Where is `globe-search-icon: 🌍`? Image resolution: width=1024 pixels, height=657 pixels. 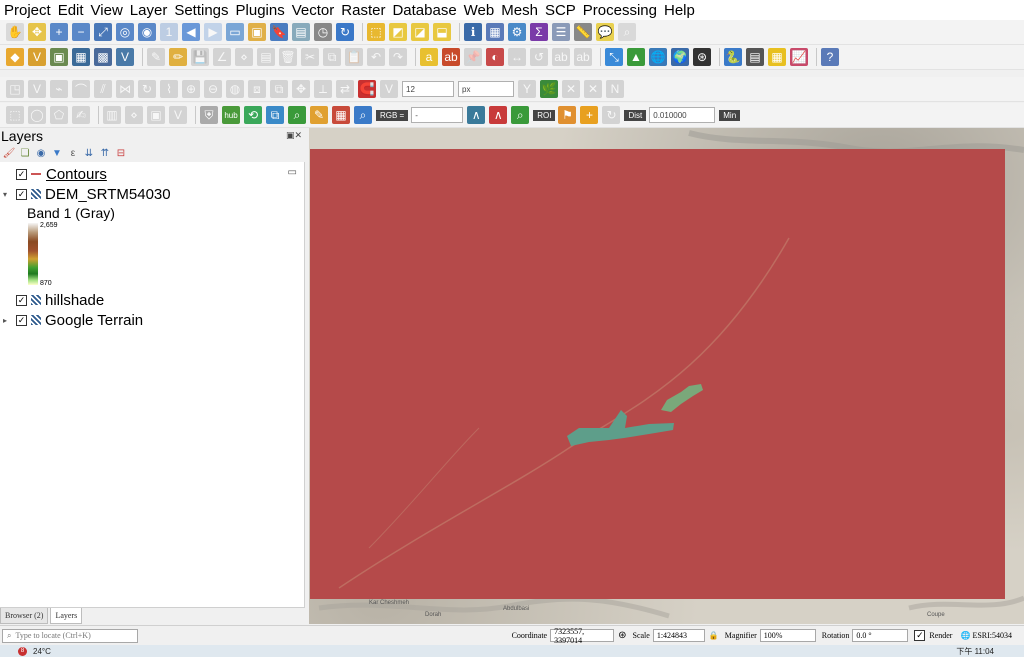
globe-search-icon: 🌍 is located at coordinates (680, 57).